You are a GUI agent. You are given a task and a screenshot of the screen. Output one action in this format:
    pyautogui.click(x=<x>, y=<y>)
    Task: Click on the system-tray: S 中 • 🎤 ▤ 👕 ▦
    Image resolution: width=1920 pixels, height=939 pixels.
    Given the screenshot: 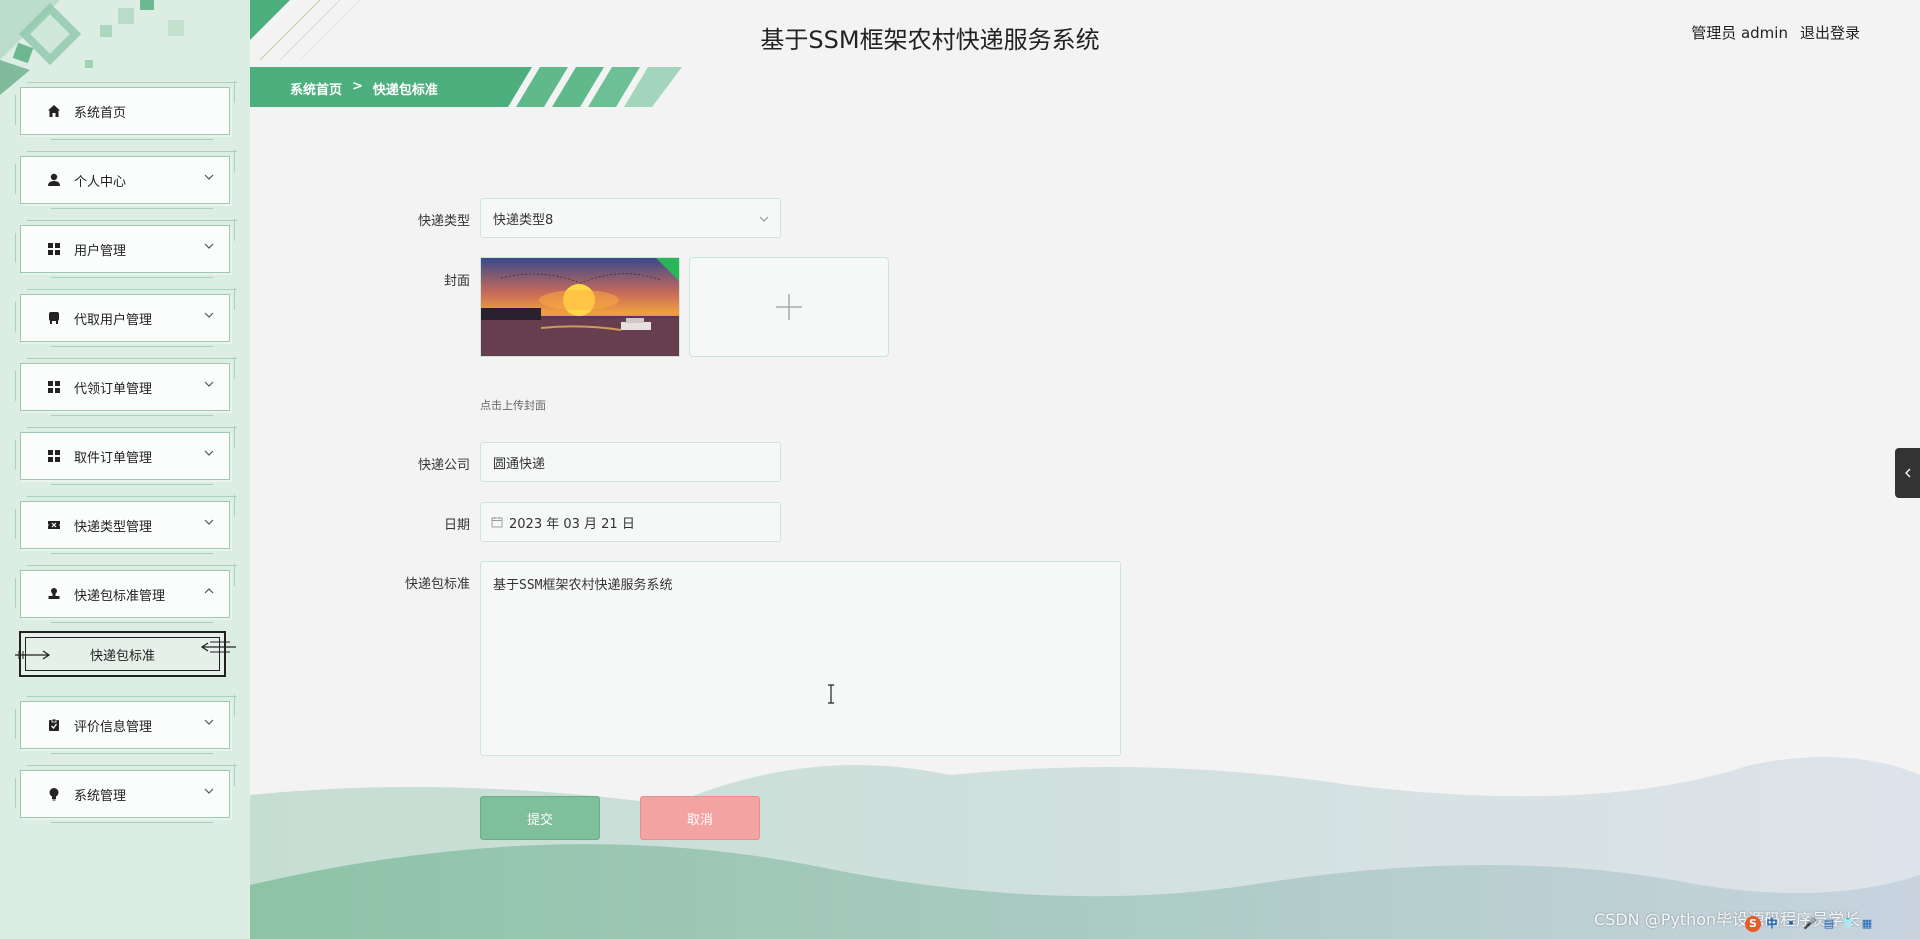 What is the action you would take?
    pyautogui.click(x=1810, y=924)
    